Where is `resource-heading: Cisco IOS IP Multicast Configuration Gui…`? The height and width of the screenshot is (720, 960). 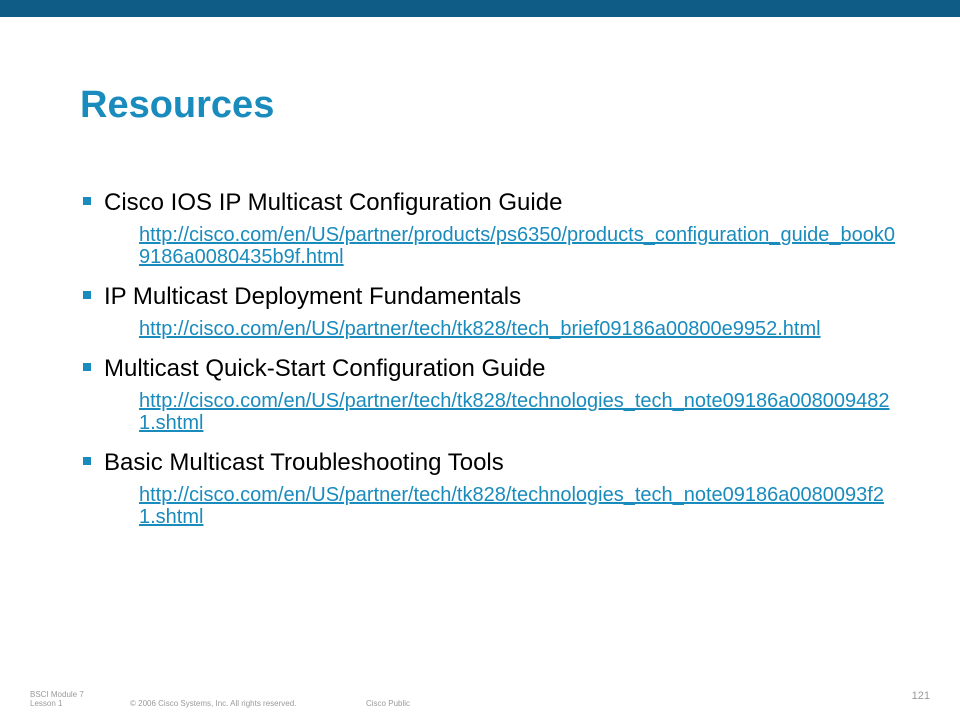
resource-heading: Cisco IOS IP Multicast Configuration Gui… is located at coordinates (333, 202).